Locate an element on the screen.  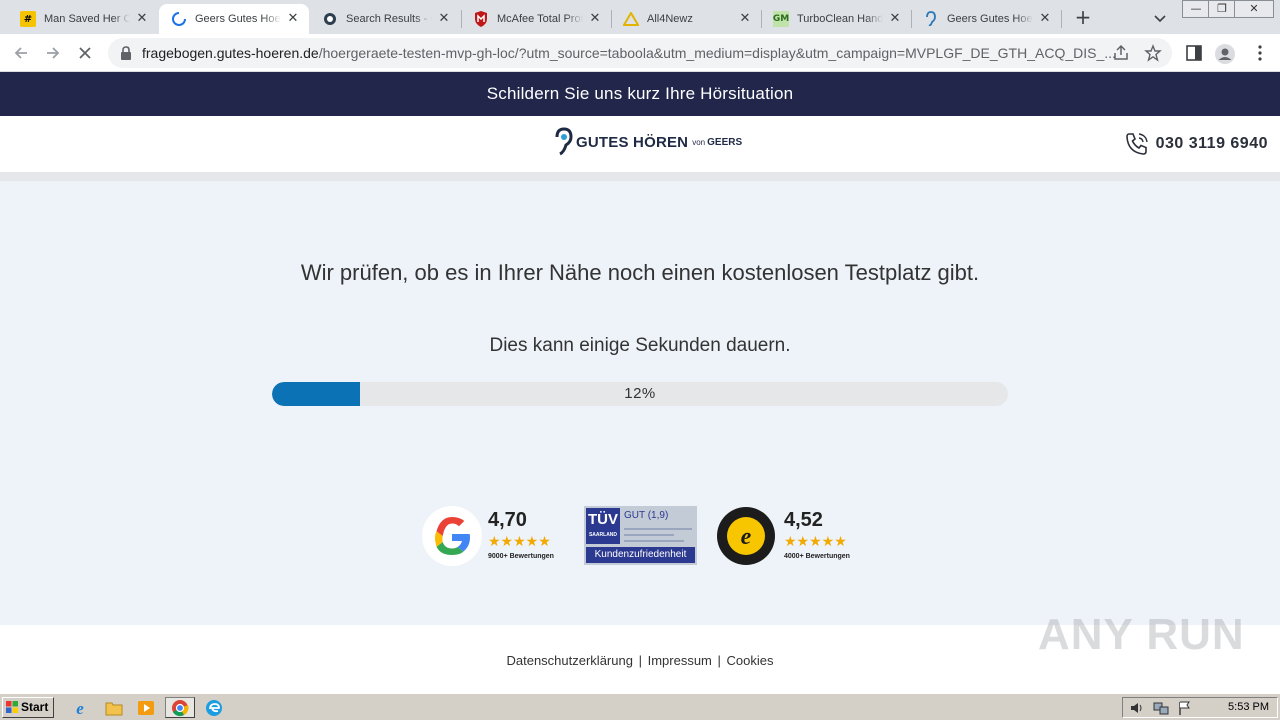
volume-icon is located at coordinates (1137, 710).